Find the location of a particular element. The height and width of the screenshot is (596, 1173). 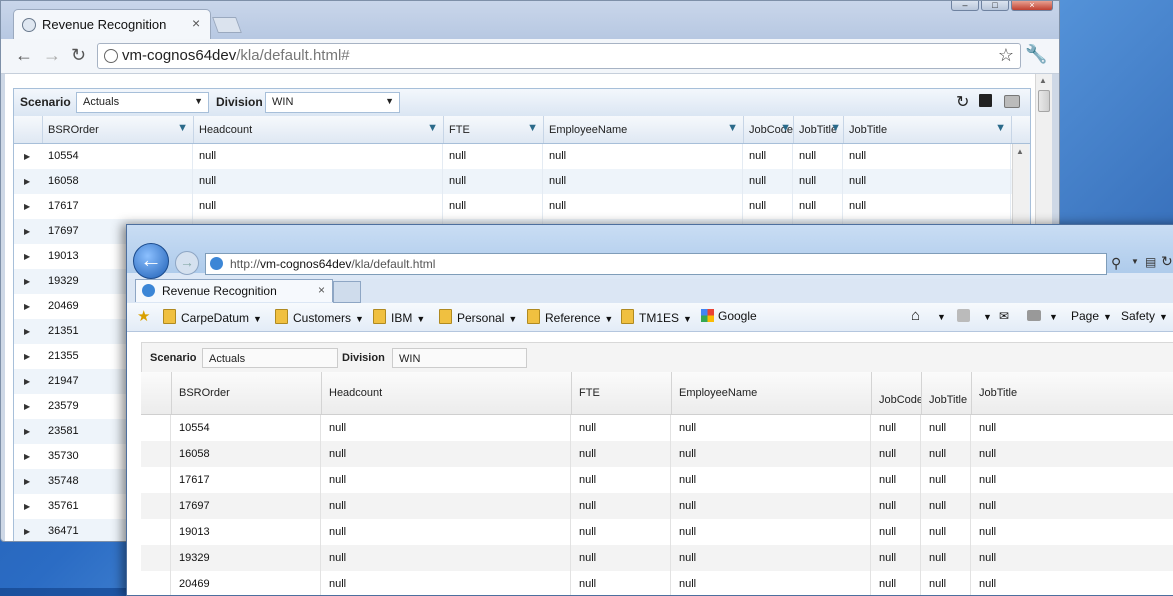

favorite-folder-reference: Reference ▼ is located at coordinates (570, 317).